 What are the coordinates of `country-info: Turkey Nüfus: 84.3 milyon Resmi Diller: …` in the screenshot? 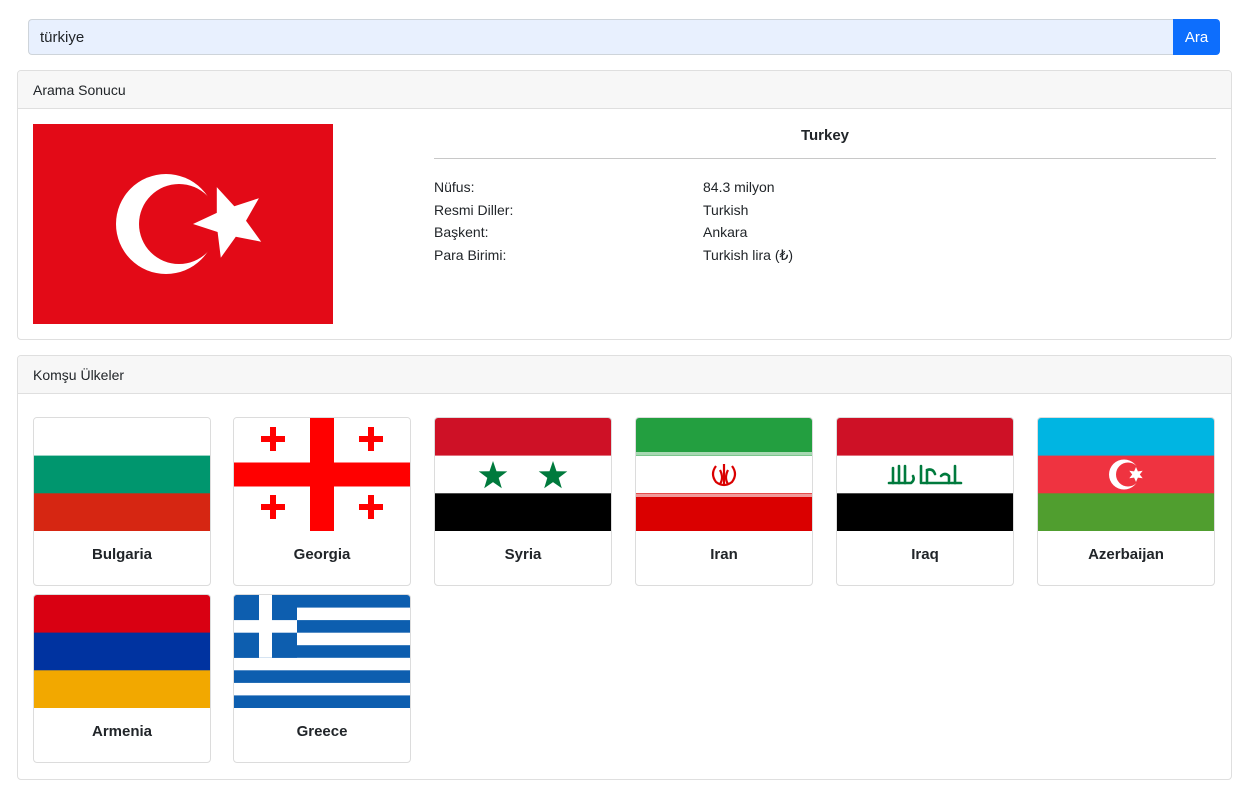 It's located at (825, 195).